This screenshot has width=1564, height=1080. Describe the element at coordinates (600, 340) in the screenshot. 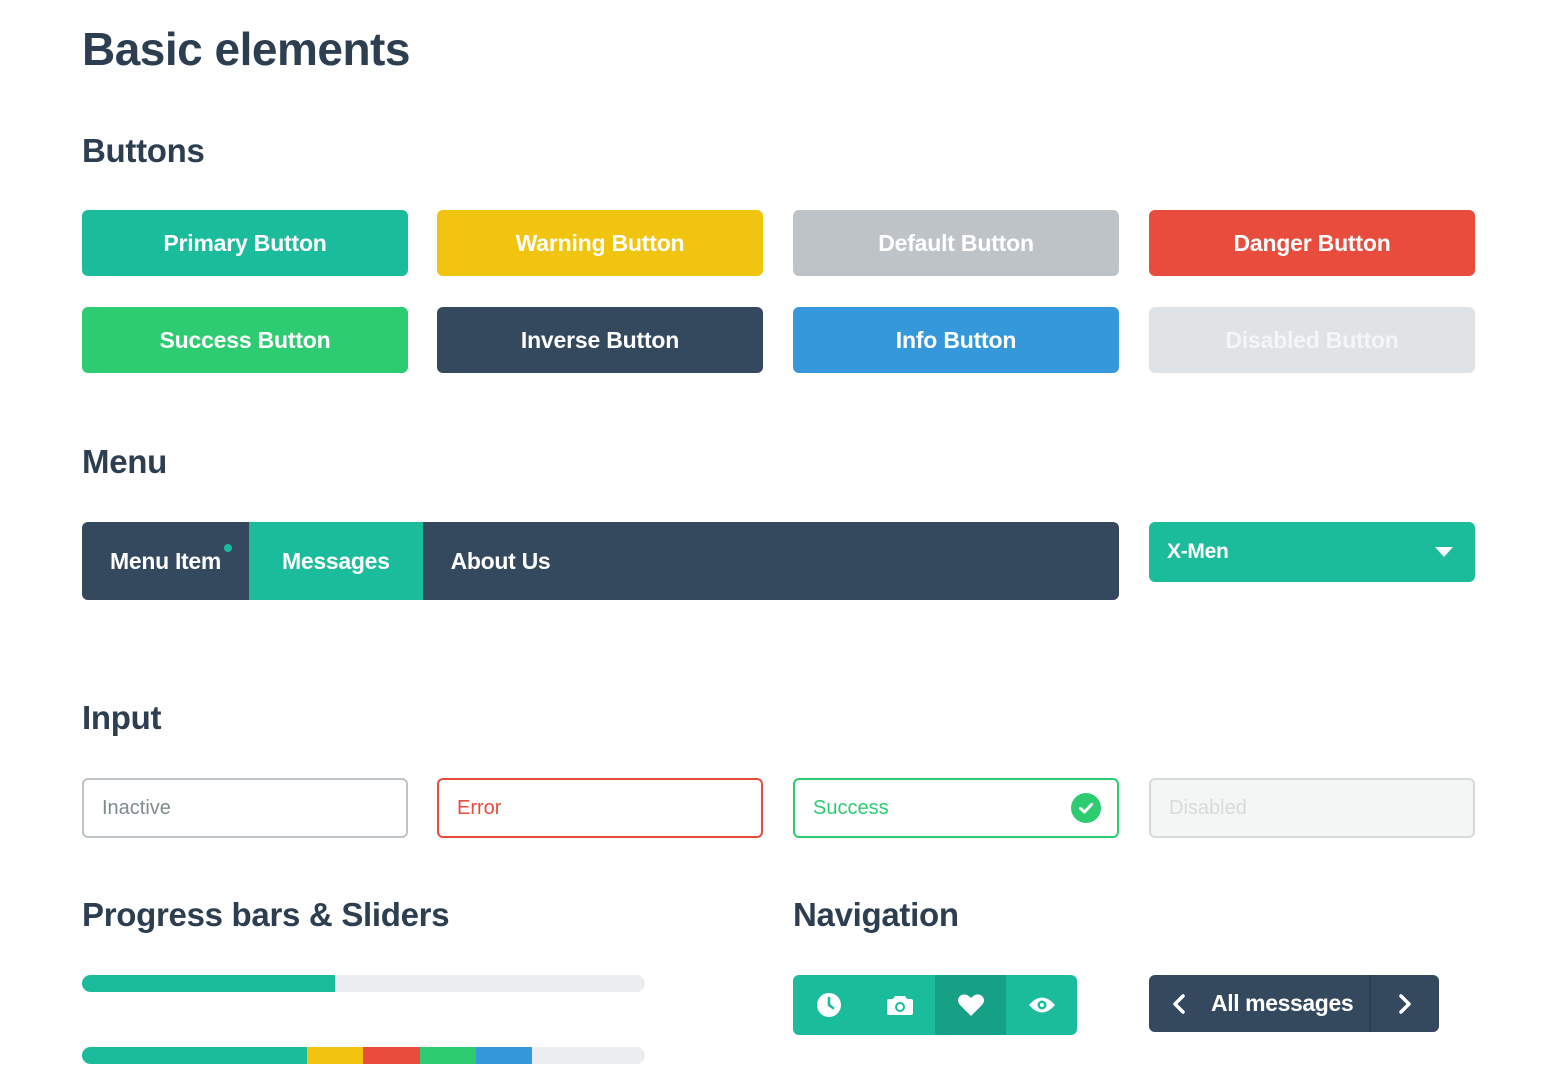

I see `inverse-button: Inverse Button` at that location.